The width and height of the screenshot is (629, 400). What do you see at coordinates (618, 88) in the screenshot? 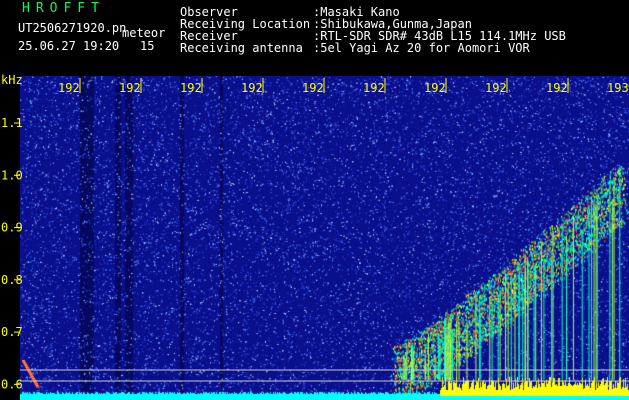
I see `x-tick-label: 1930` at bounding box center [618, 88].